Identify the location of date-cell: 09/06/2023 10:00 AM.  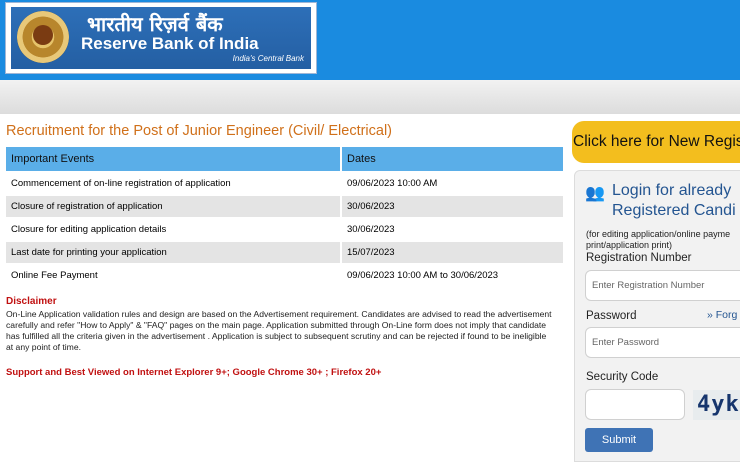
(453, 183).